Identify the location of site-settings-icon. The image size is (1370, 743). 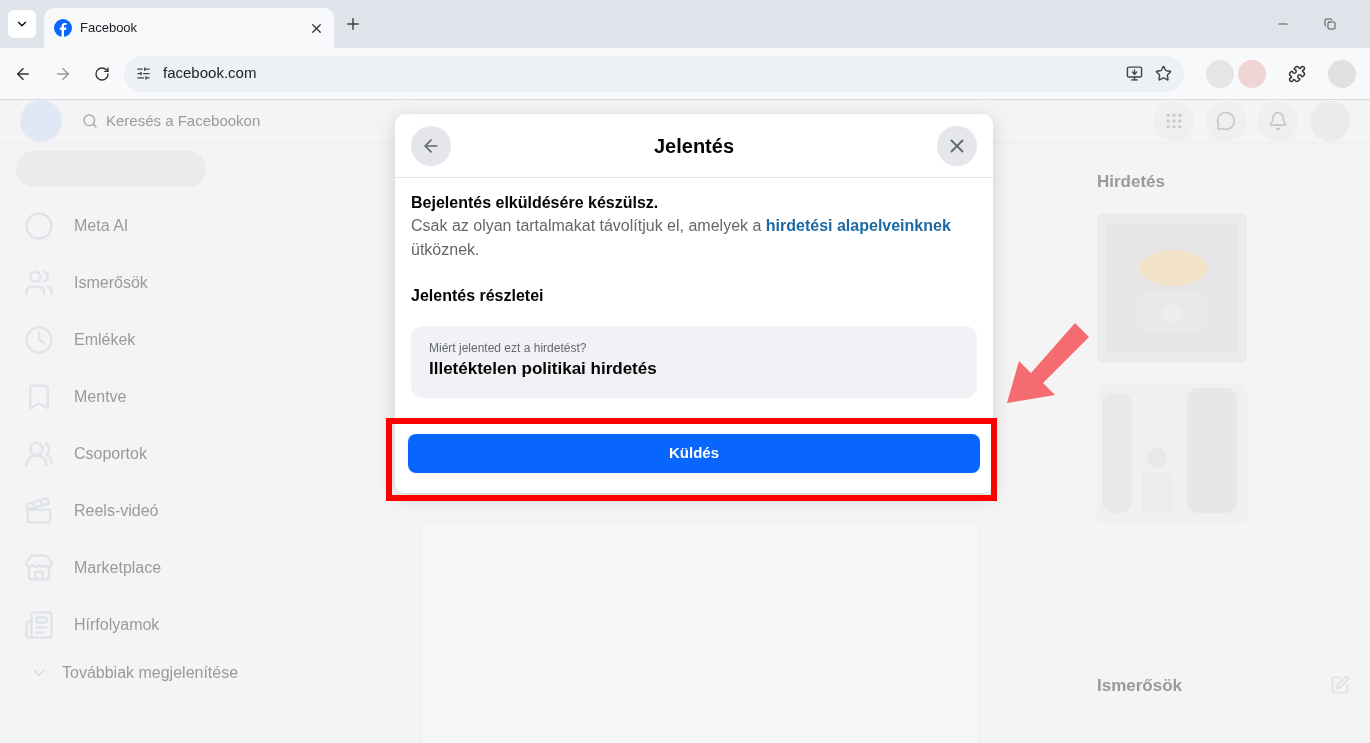
(143, 73).